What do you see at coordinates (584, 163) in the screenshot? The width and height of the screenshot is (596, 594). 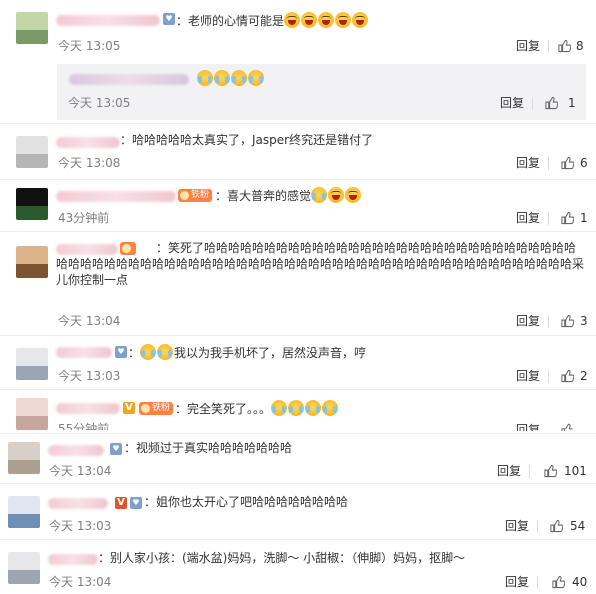 I see `like-count: 6` at bounding box center [584, 163].